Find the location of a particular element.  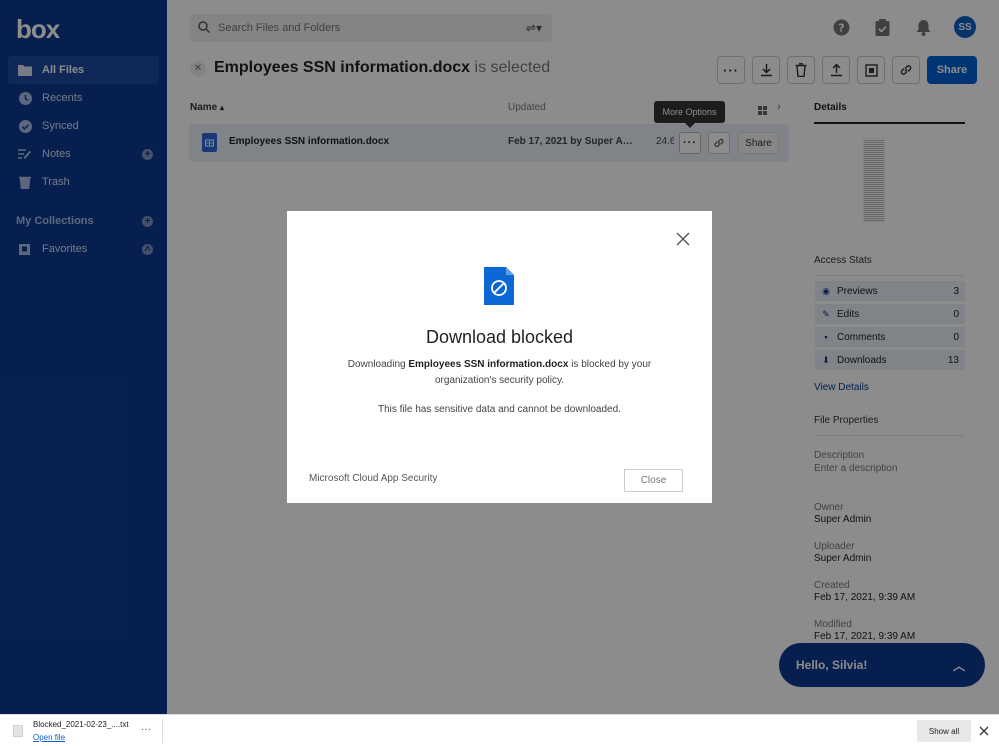

text-file-icon is located at coordinates (18, 731).